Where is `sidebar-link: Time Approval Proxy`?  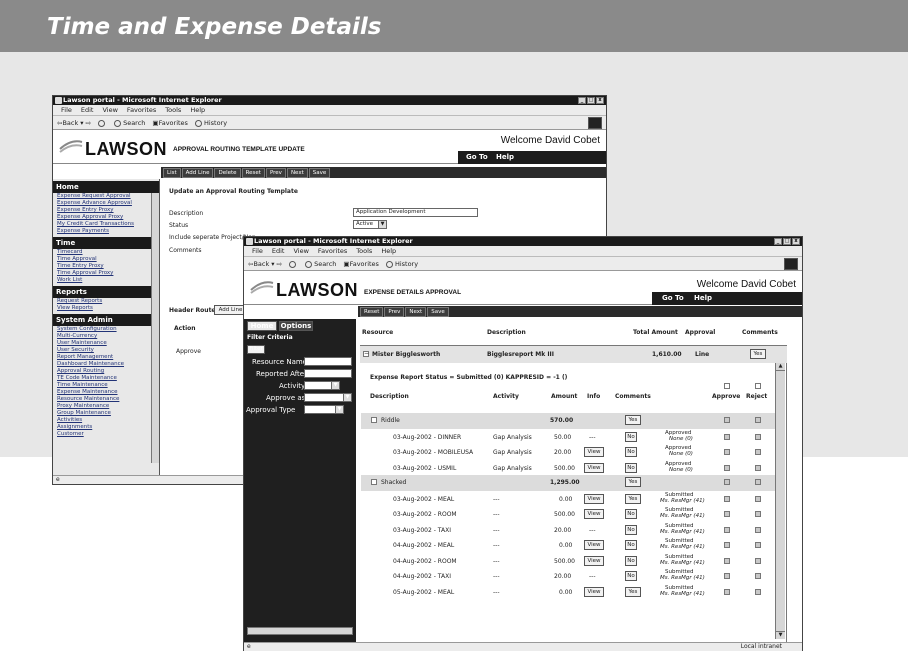 sidebar-link: Time Approval Proxy is located at coordinates (106, 273).